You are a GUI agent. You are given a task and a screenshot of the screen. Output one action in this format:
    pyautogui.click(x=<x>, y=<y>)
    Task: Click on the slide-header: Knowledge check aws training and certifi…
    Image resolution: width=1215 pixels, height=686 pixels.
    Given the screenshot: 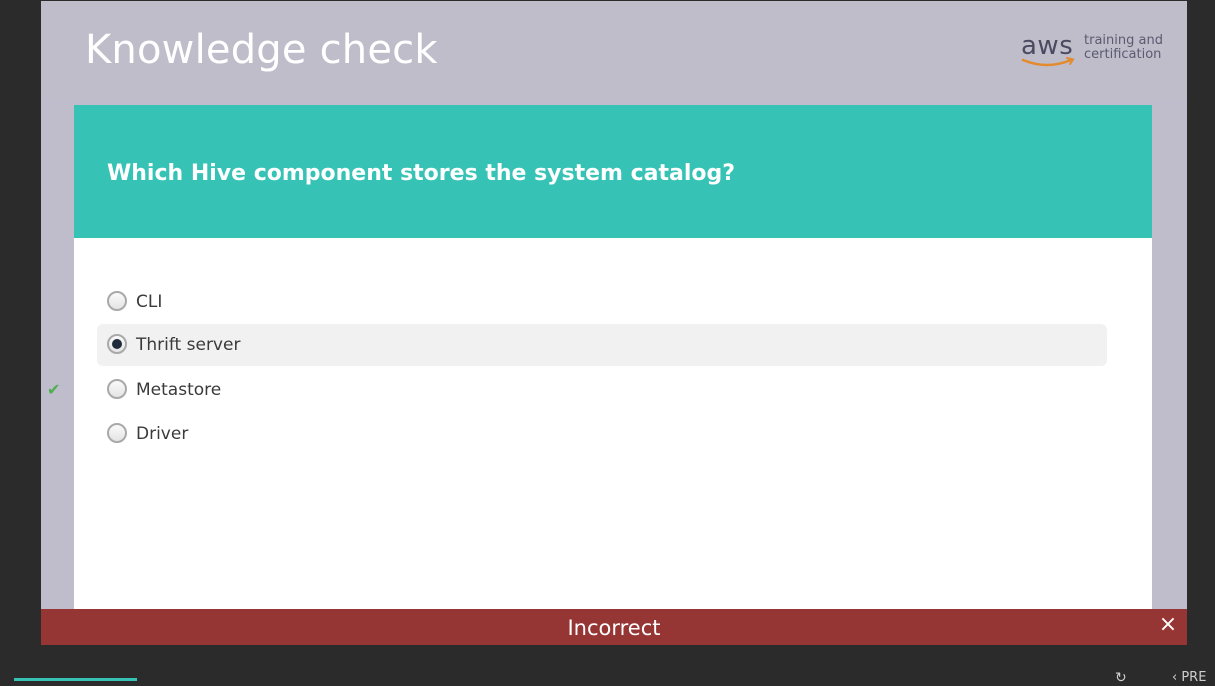 What is the action you would take?
    pyautogui.click(x=614, y=50)
    